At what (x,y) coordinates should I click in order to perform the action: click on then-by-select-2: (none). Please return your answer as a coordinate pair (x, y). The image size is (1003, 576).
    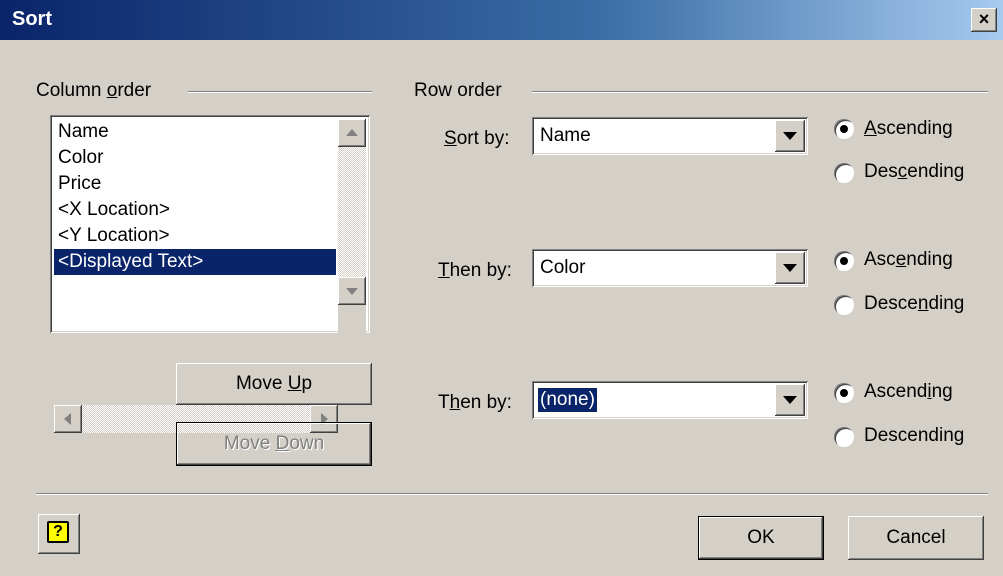
    Looking at the image, I should click on (670, 400).